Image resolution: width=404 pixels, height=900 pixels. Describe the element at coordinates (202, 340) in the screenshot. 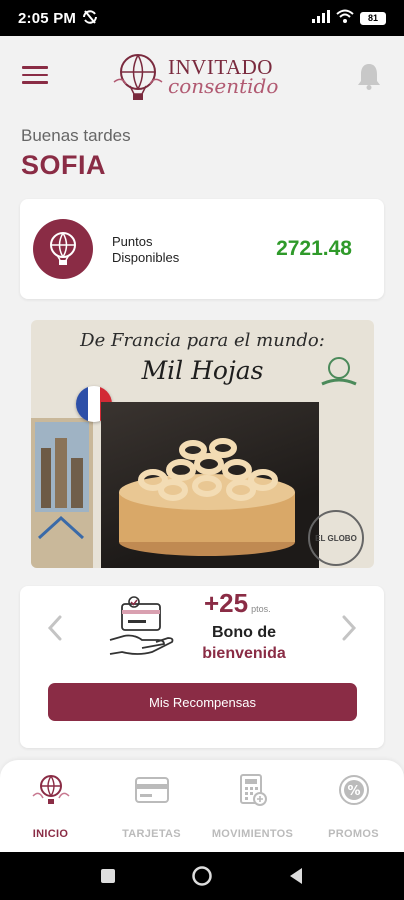

I see `banner-headline: De Francia para el mundo:` at that location.